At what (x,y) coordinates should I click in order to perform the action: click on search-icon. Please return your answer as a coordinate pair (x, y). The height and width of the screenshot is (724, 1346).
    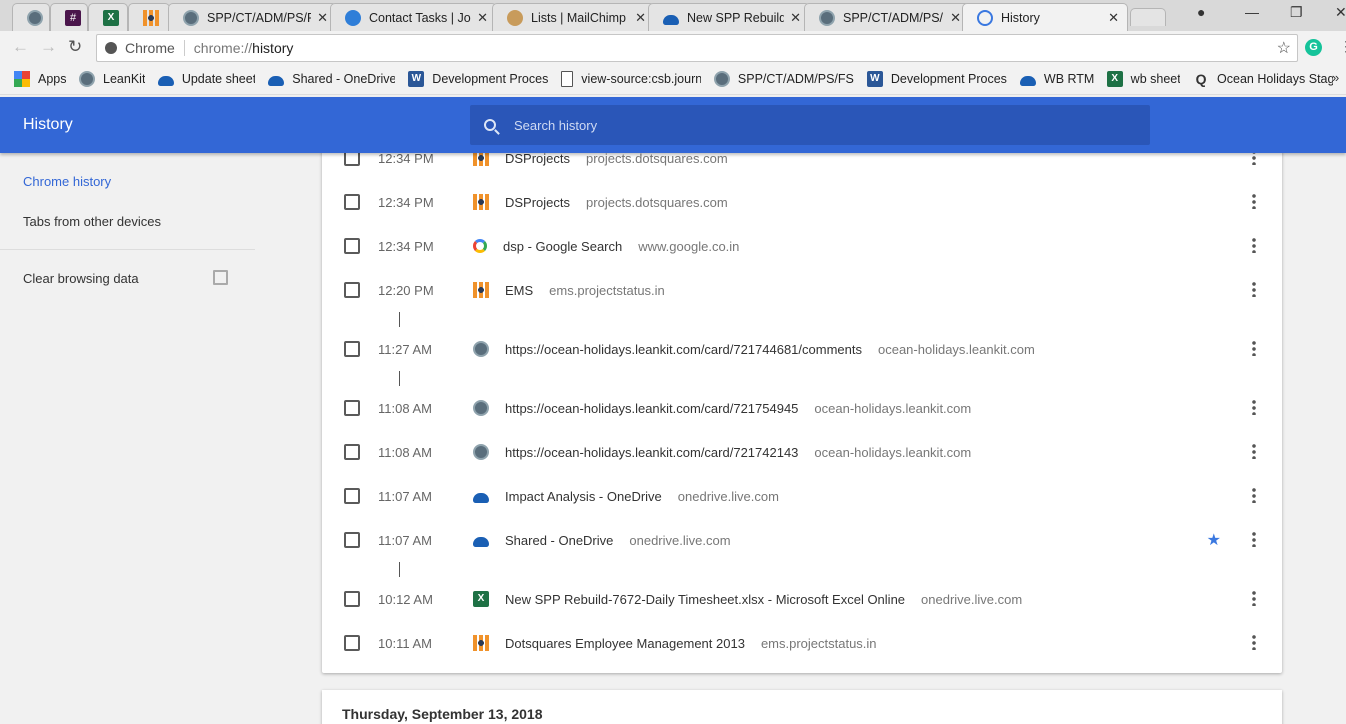
    Looking at the image, I should click on (490, 125).